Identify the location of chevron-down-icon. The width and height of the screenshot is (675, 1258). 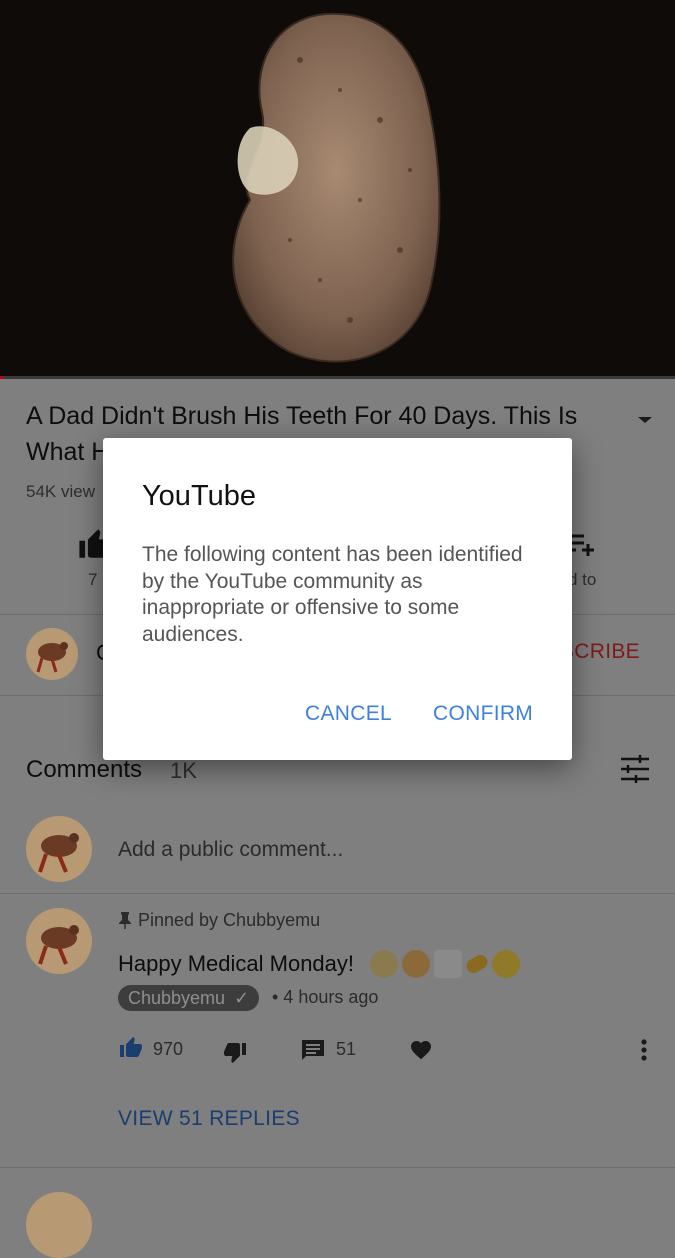
(645, 420).